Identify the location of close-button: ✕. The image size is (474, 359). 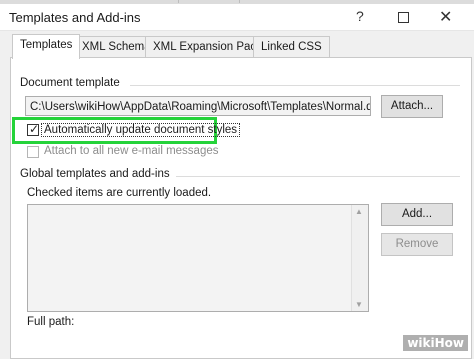
(446, 17).